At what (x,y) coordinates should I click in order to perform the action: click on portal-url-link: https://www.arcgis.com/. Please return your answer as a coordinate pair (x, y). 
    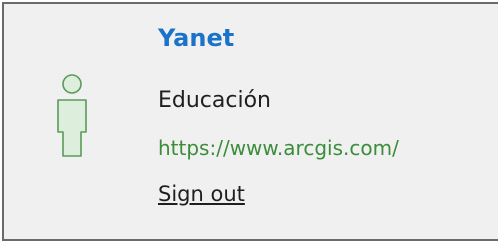
    Looking at the image, I should click on (278, 148).